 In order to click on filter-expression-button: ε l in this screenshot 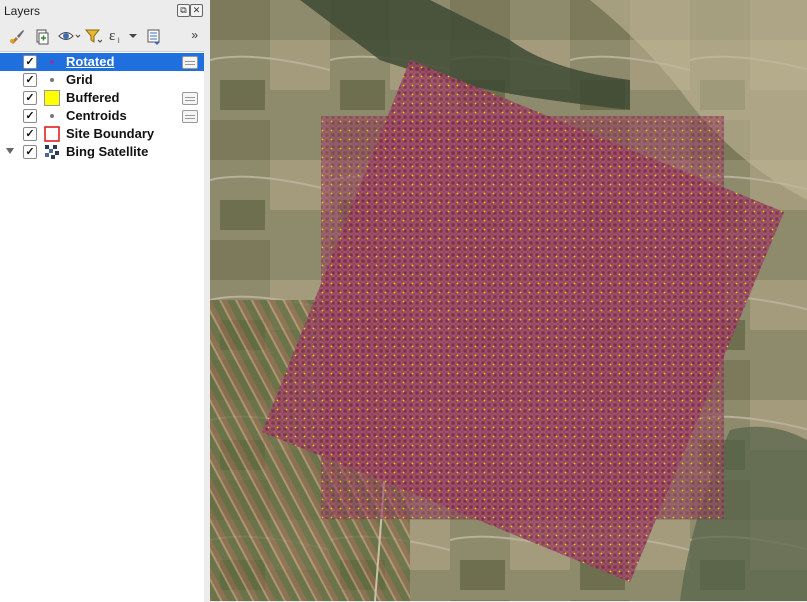, I will do `click(124, 36)`.